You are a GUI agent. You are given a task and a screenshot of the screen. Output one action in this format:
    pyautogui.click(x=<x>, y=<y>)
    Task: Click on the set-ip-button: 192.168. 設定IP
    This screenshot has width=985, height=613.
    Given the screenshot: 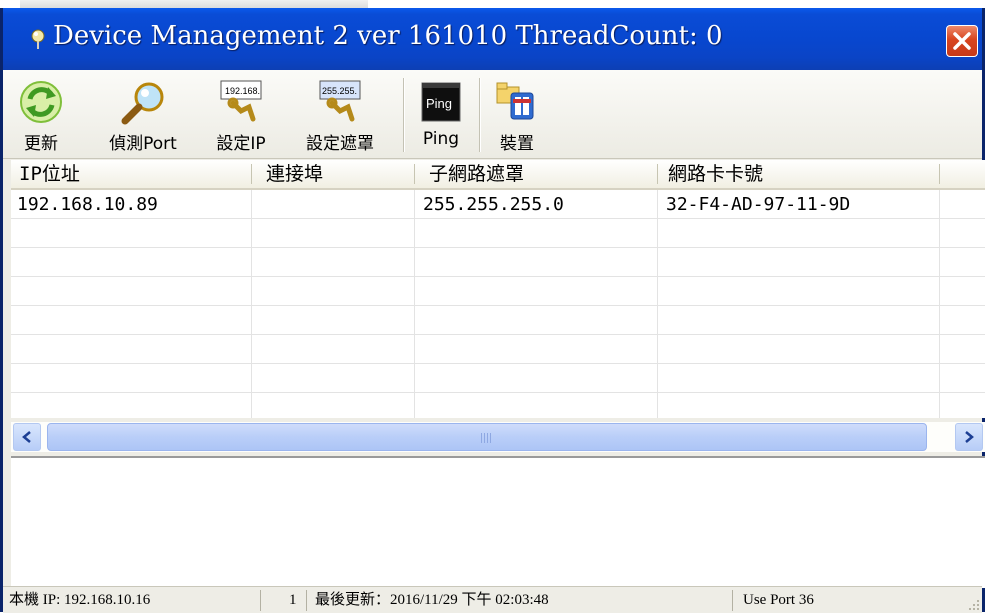 What is the action you would take?
    pyautogui.click(x=241, y=115)
    